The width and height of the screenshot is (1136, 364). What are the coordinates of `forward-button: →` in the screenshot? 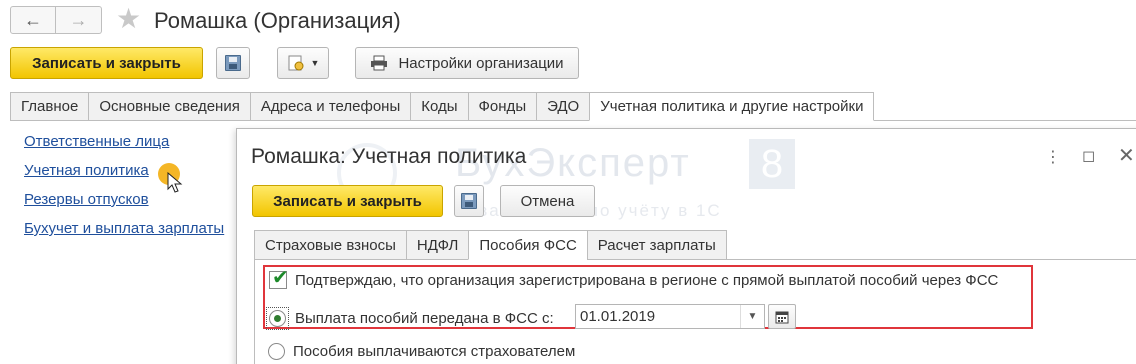 It's located at (79, 20).